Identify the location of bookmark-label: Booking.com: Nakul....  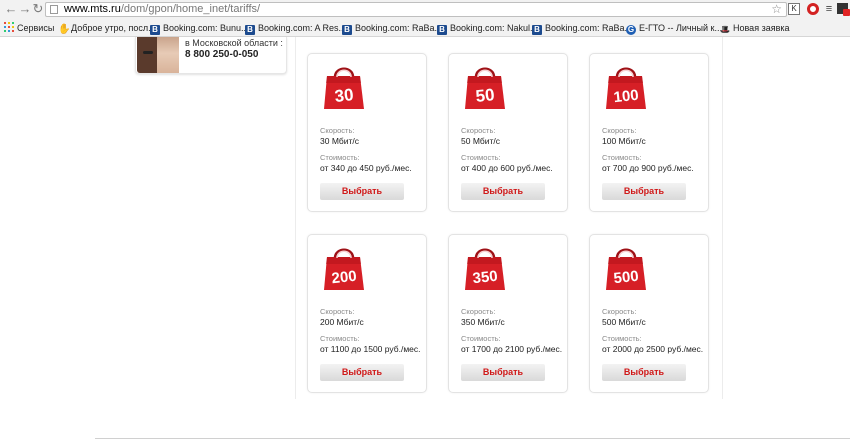
(494, 28).